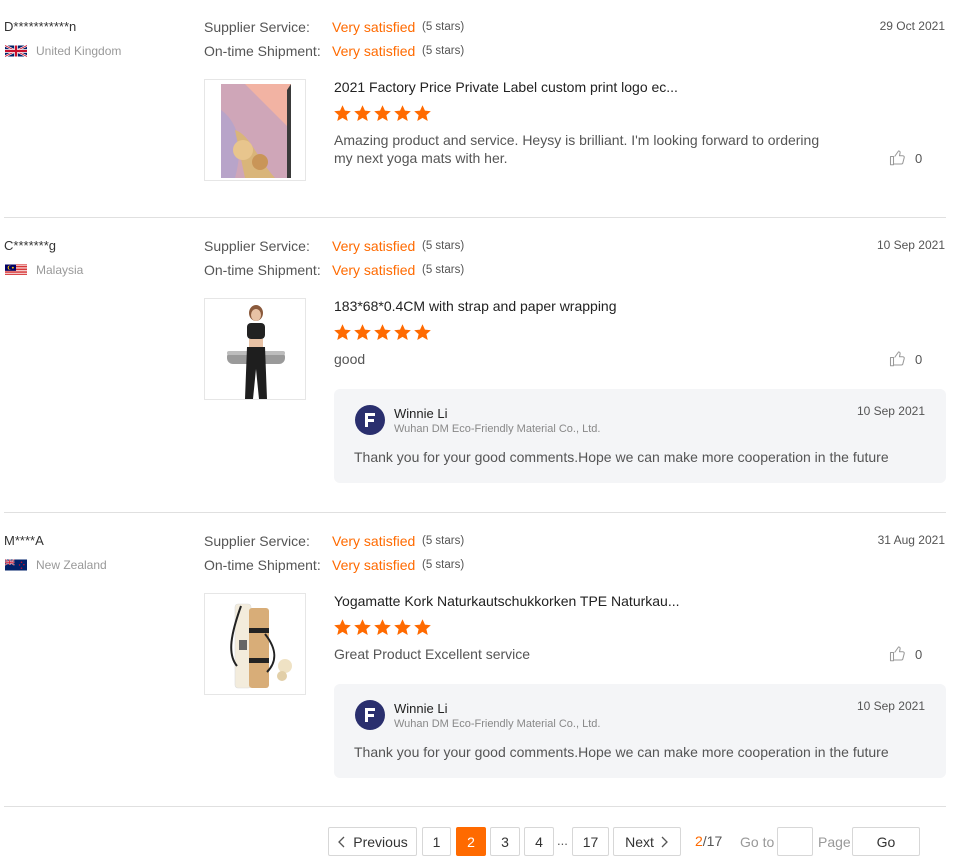 Image resolution: width=954 pixels, height=860 pixels. I want to click on page-button-last: 17, so click(590, 841).